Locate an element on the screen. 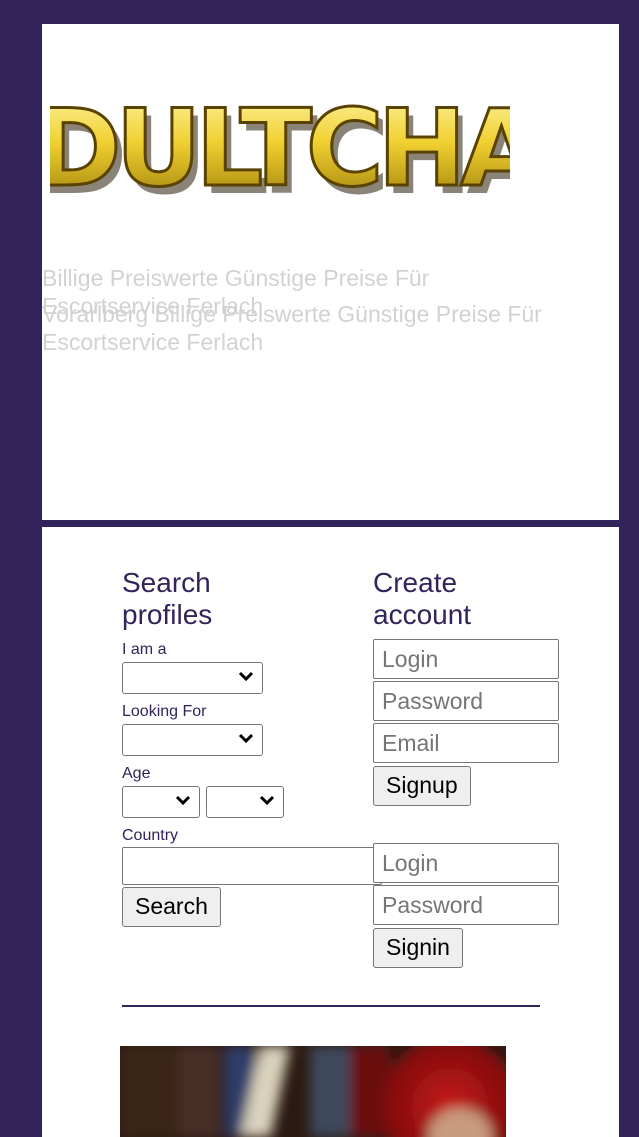  looking-for-select is located at coordinates (192, 740).